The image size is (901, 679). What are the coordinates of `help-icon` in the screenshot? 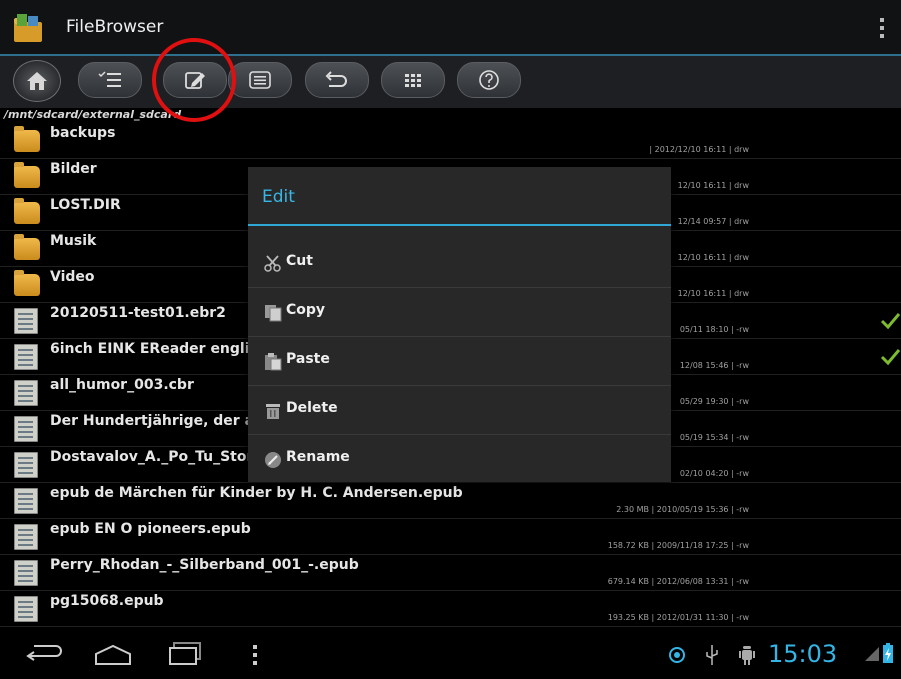 It's located at (489, 80).